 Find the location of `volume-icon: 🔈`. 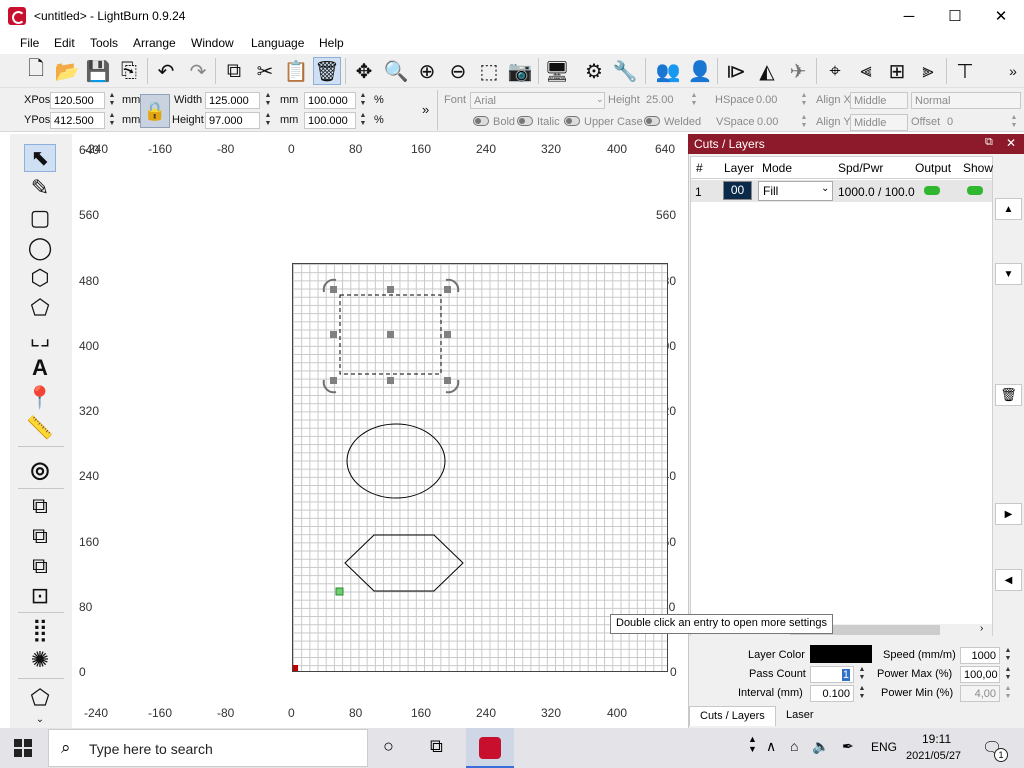

volume-icon: 🔈 is located at coordinates (820, 746).